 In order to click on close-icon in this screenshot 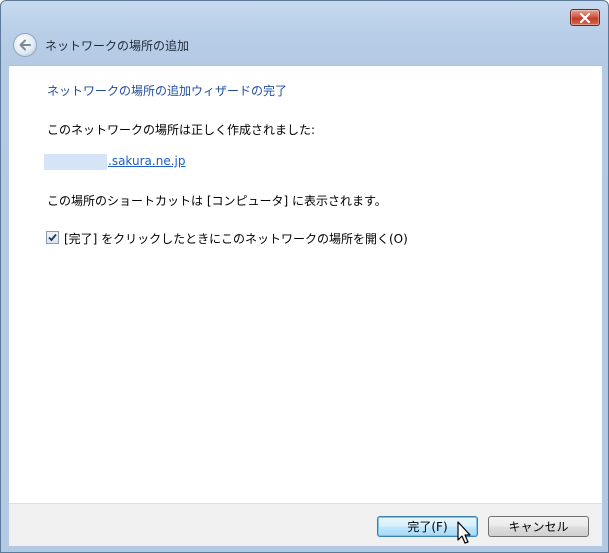, I will do `click(585, 17)`.